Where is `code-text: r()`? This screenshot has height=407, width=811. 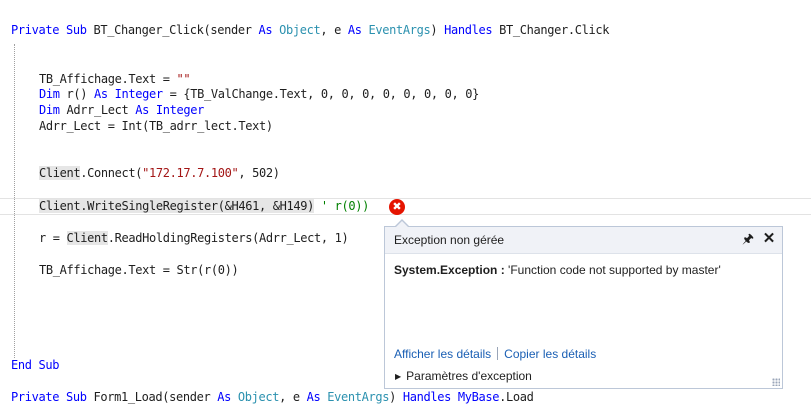
code-text: r() is located at coordinates (76, 94).